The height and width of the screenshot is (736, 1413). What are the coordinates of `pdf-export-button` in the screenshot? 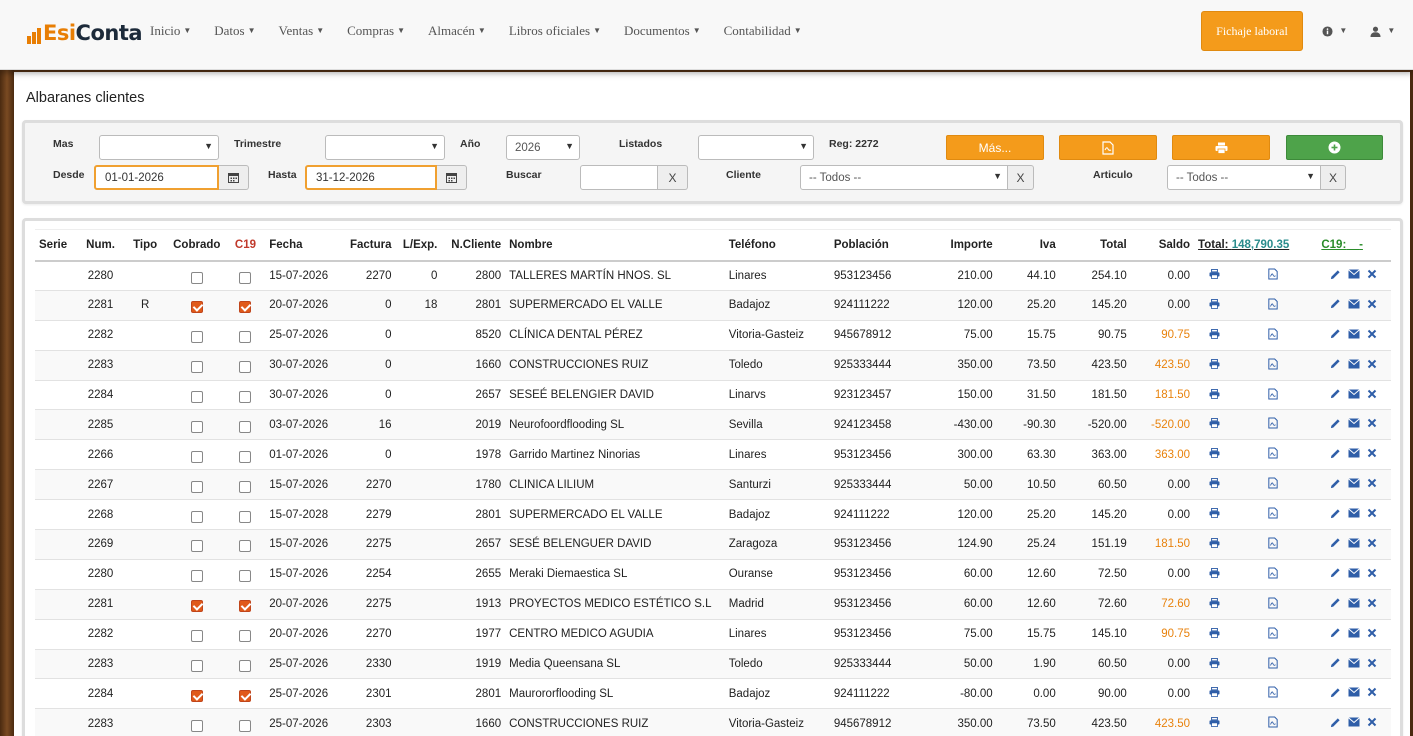 It's located at (1108, 147).